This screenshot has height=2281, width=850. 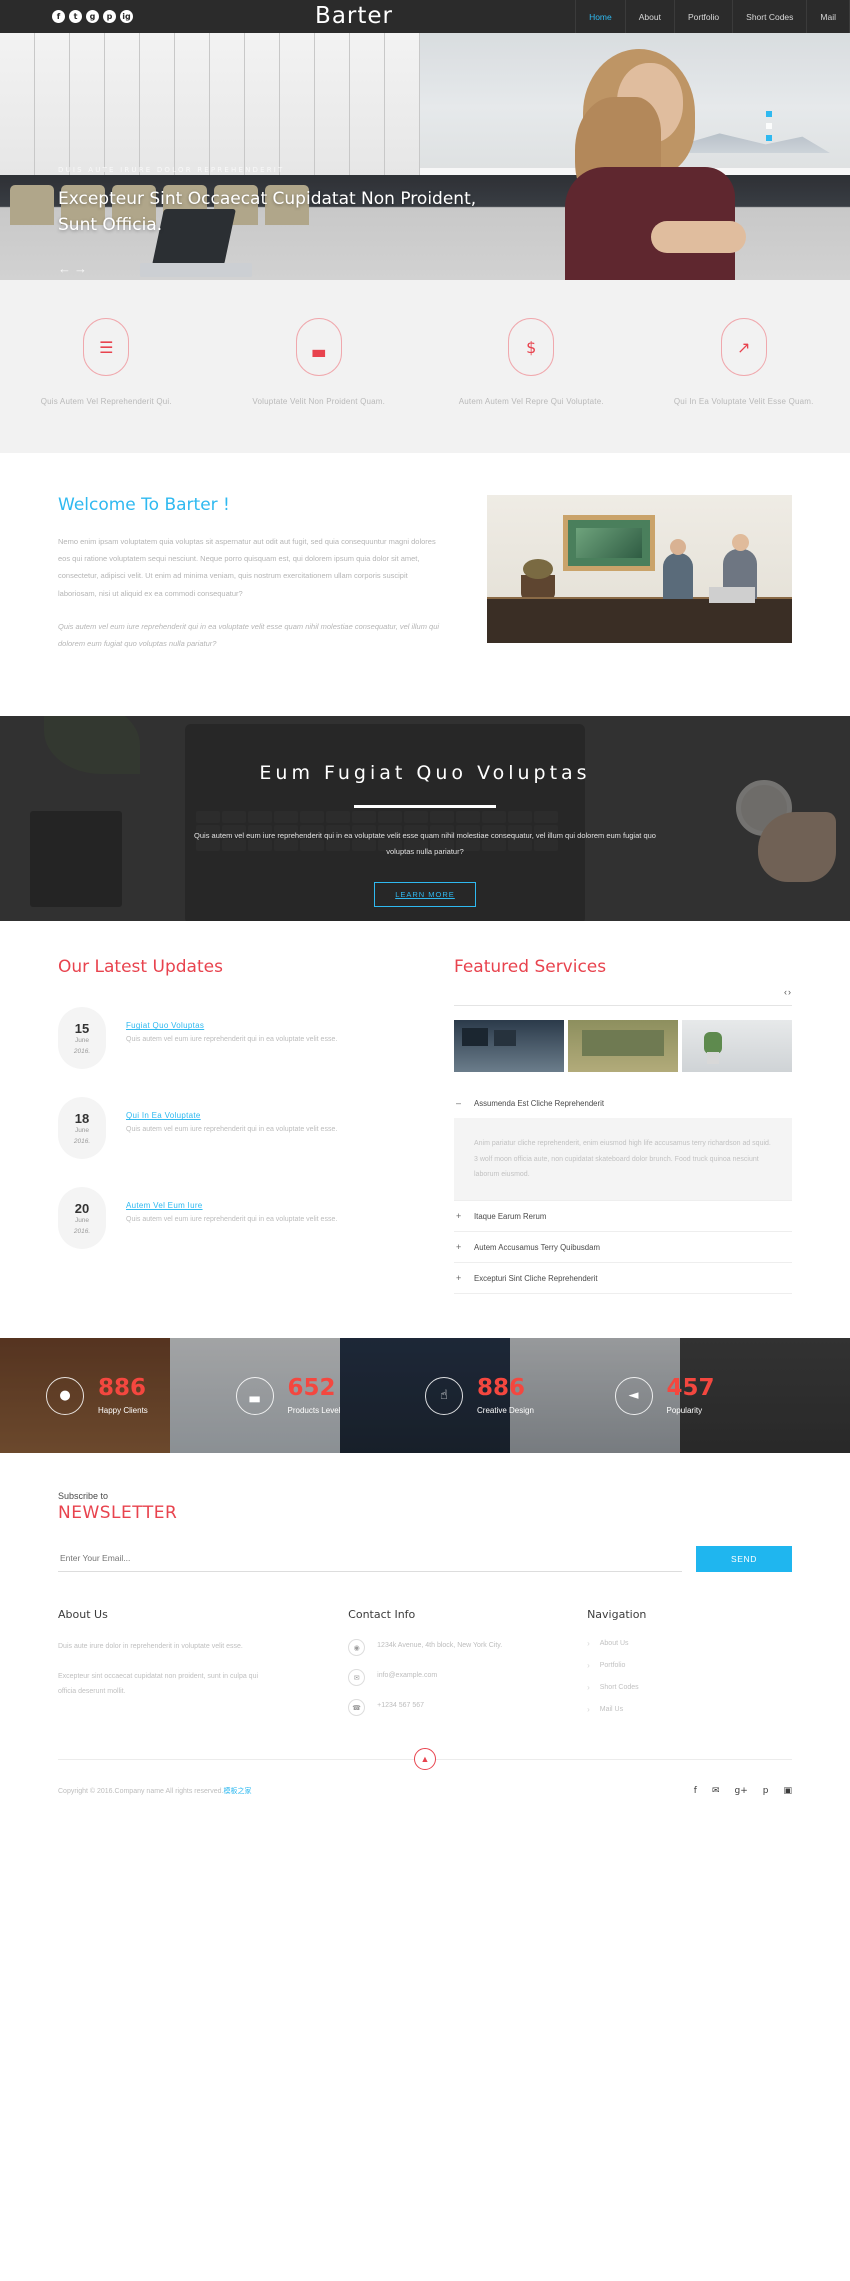 What do you see at coordinates (539, 1103) in the screenshot?
I see `accordion-title: Assumenda Est Cliche Reprehenderit` at bounding box center [539, 1103].